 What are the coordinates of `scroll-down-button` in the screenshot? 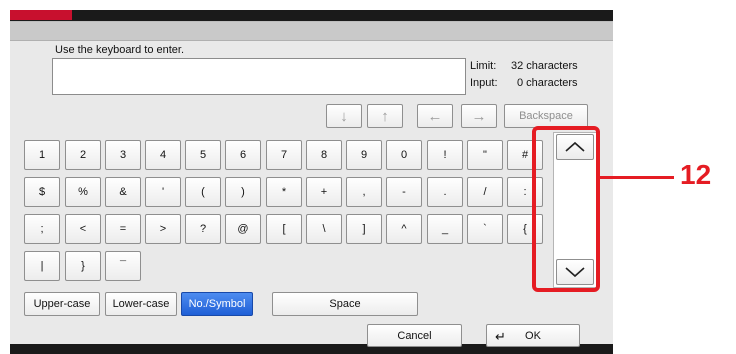 It's located at (575, 272).